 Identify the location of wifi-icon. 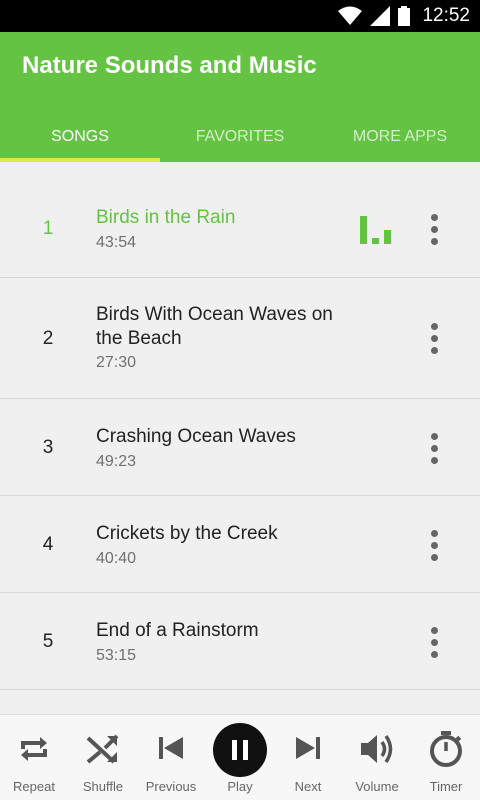
(350, 15).